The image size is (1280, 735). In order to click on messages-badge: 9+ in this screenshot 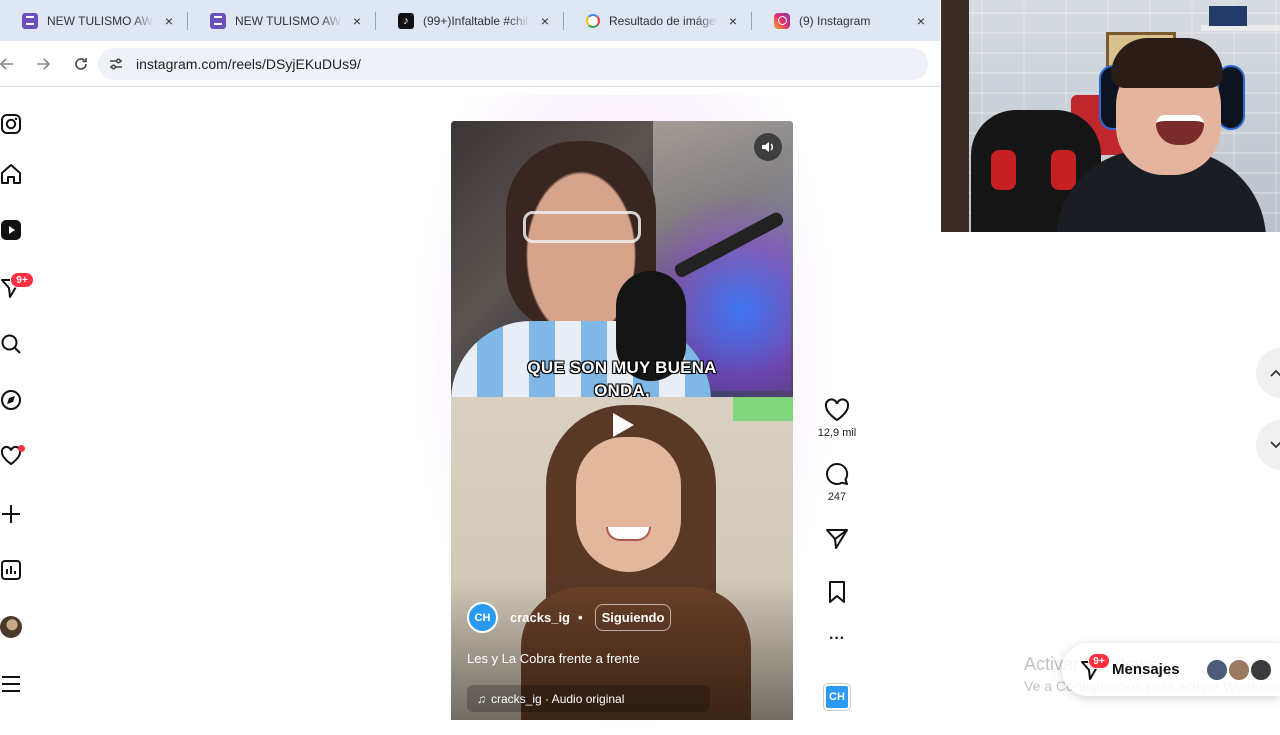, I will do `click(1099, 661)`.